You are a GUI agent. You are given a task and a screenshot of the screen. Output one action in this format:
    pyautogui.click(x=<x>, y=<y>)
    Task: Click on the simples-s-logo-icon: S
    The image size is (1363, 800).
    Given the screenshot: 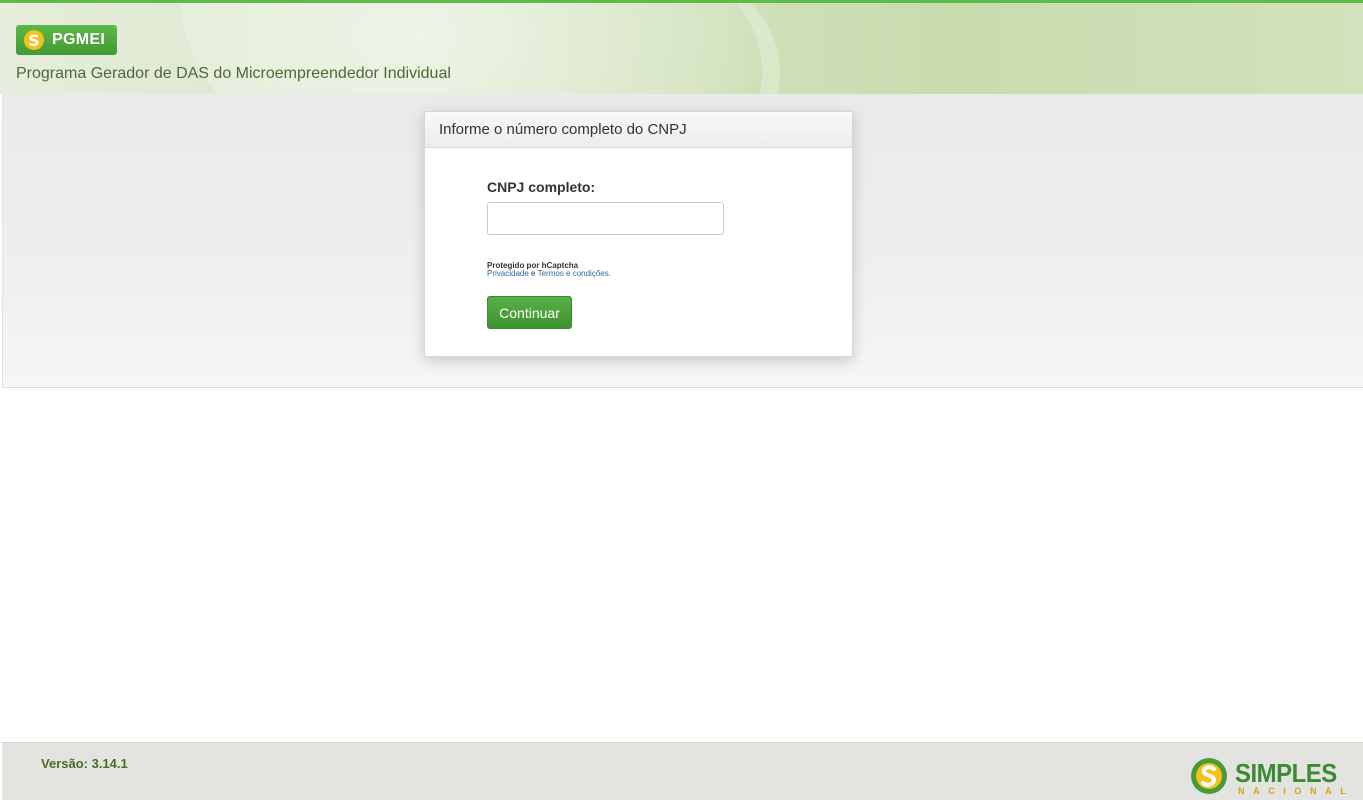 What is the action you would take?
    pyautogui.click(x=34, y=40)
    